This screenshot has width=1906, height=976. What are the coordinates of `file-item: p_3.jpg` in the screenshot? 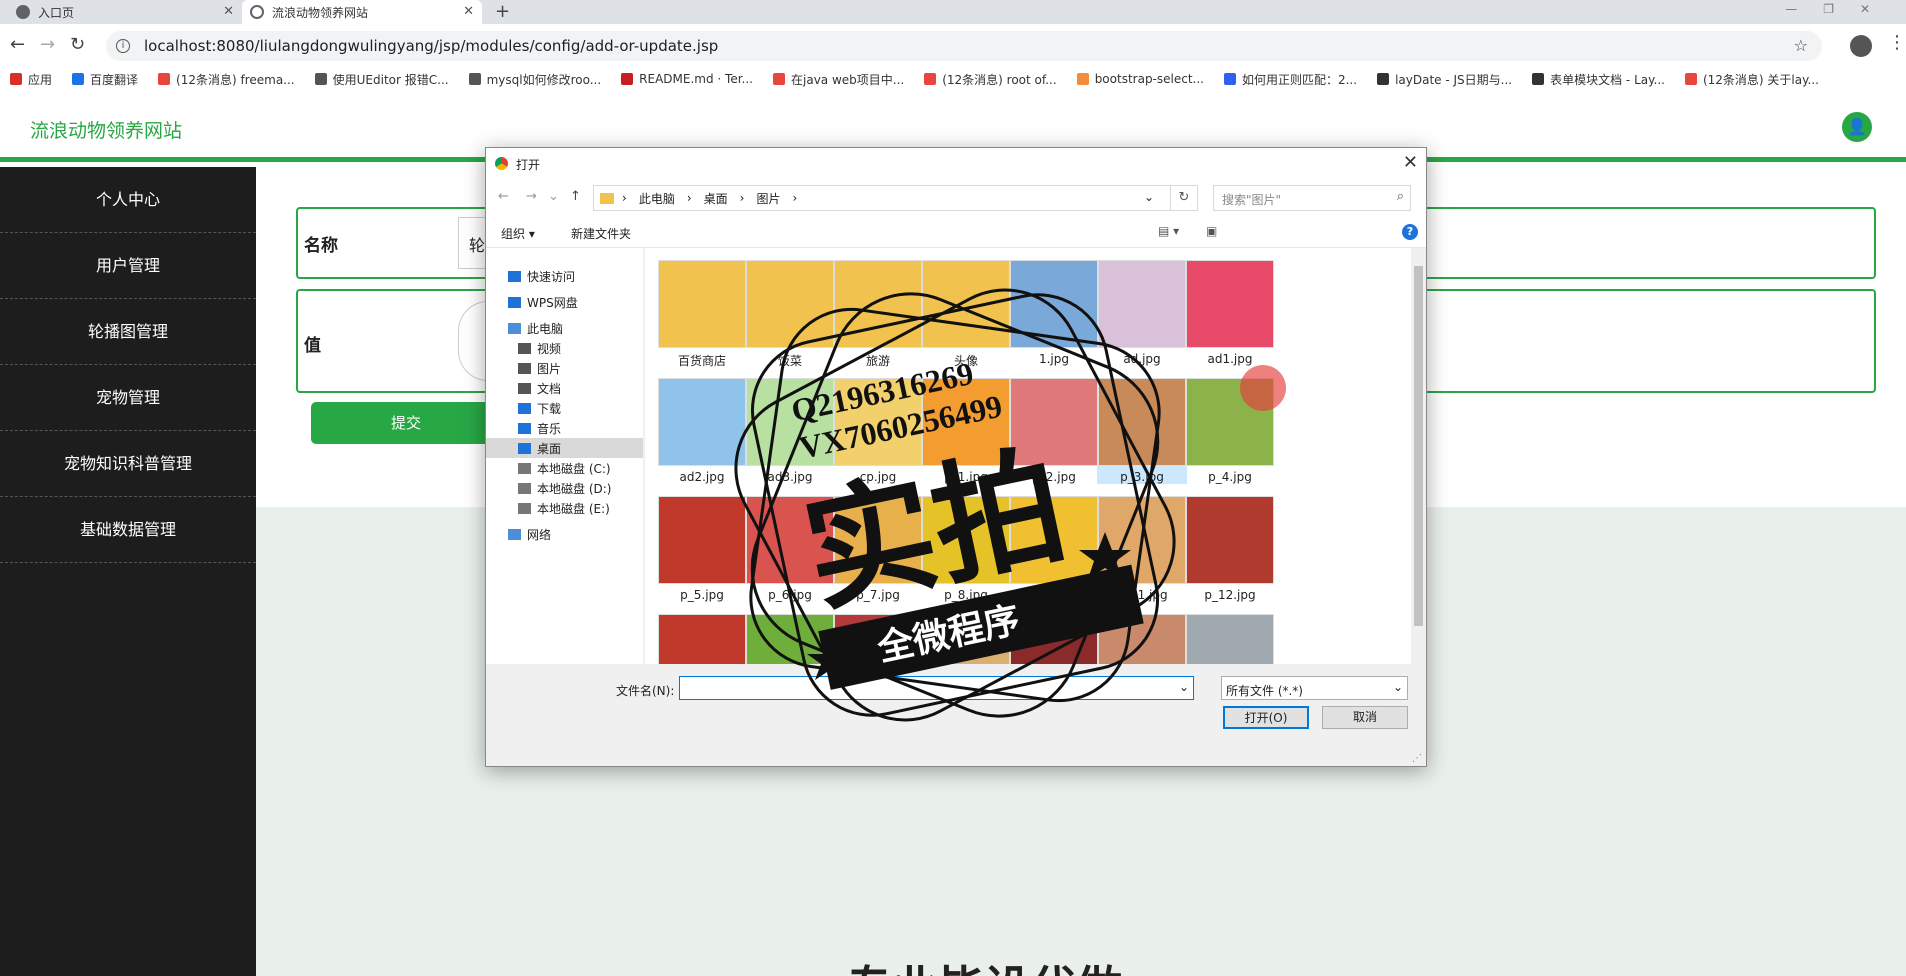 It's located at (1142, 431).